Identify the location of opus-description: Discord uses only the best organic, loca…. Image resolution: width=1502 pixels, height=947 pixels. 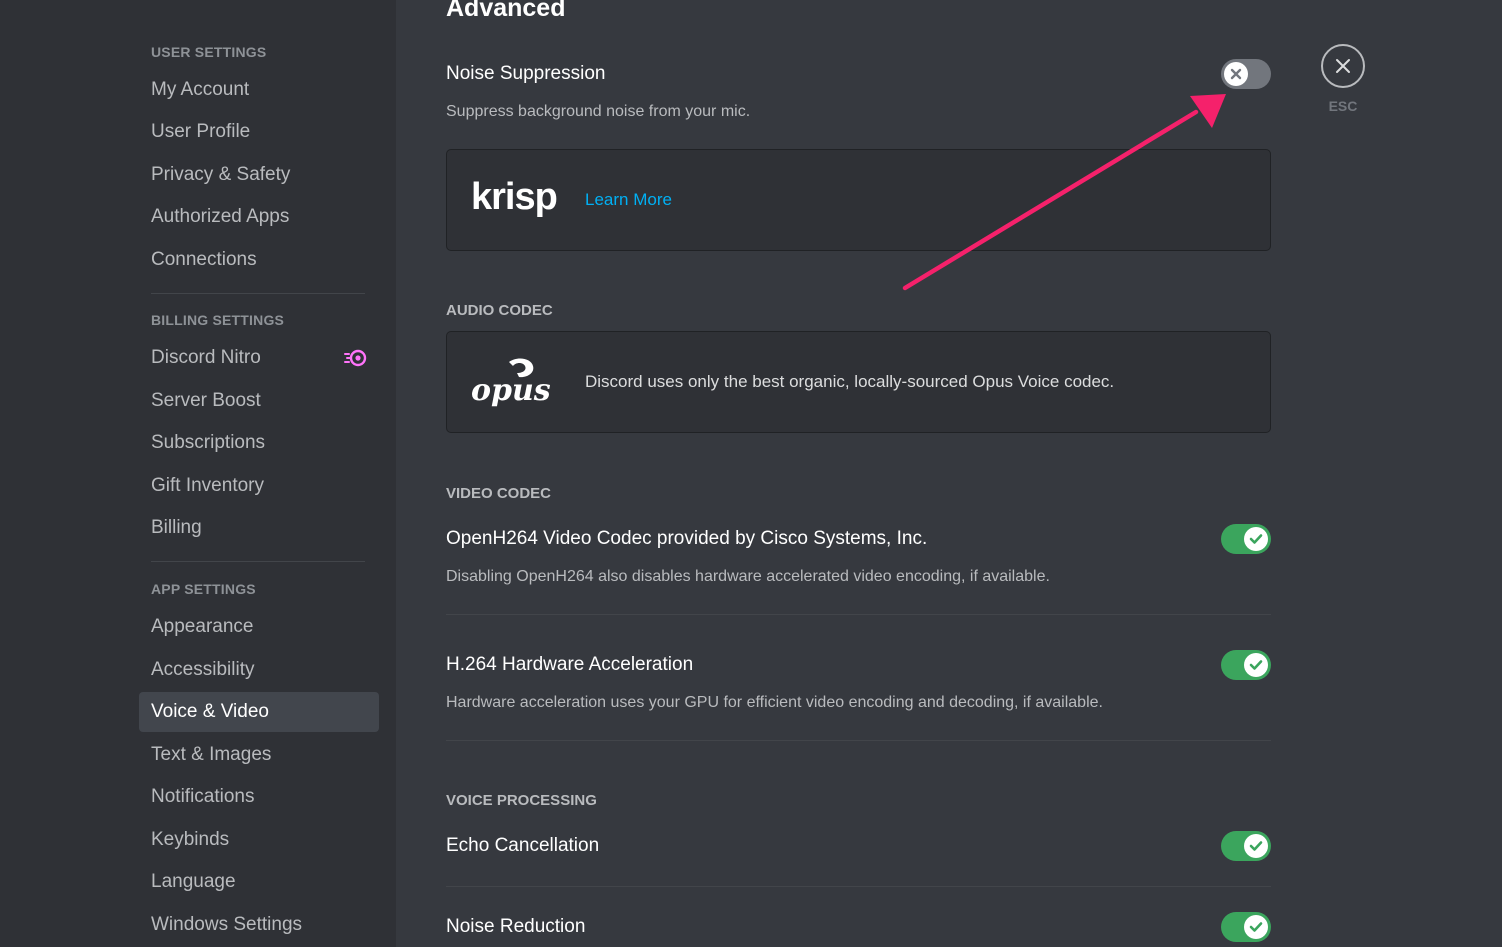
(850, 381).